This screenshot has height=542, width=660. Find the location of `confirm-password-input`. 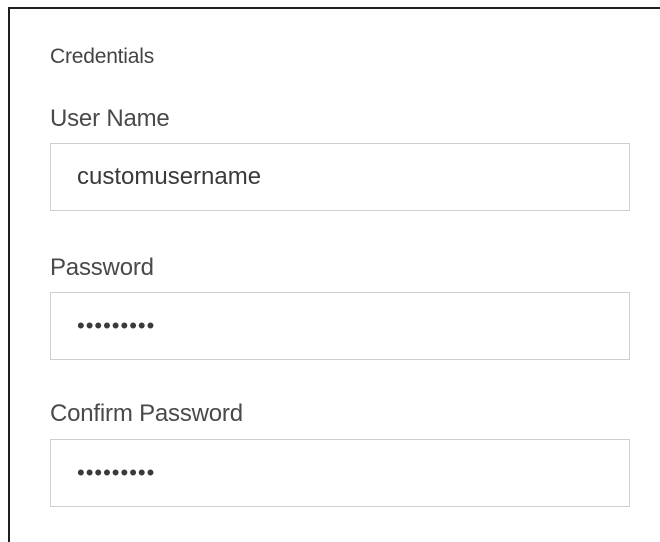

confirm-password-input is located at coordinates (340, 473).